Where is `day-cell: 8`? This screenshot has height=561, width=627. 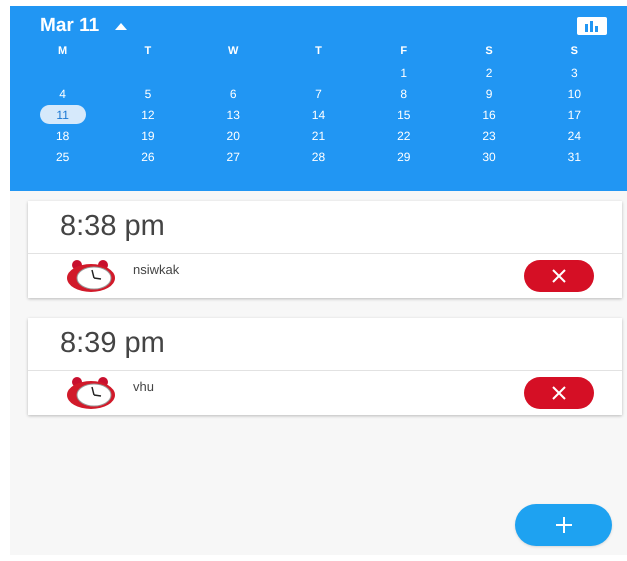
day-cell: 8 is located at coordinates (404, 93).